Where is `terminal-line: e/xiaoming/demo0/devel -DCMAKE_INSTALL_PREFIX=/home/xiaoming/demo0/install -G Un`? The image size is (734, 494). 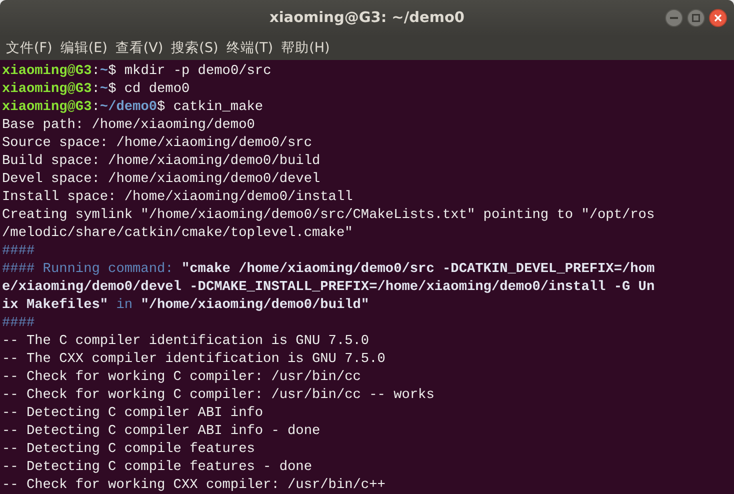
terminal-line: e/xiaoming/demo0/devel -DCMAKE_INSTALL_PREFIX=/home/xiaoming/demo0/install -G Un is located at coordinates (329, 288).